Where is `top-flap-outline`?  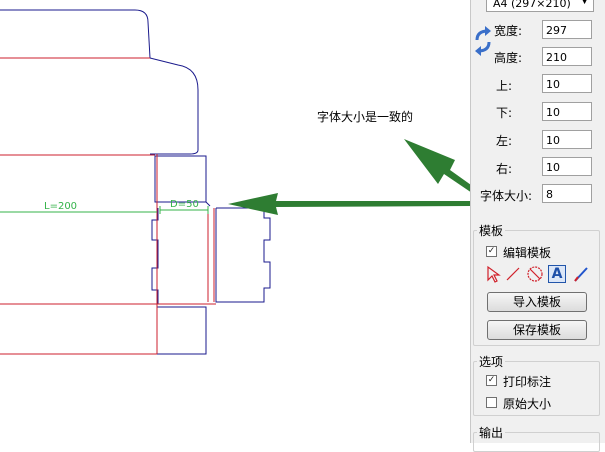
top-flap-outline is located at coordinates (75, 34).